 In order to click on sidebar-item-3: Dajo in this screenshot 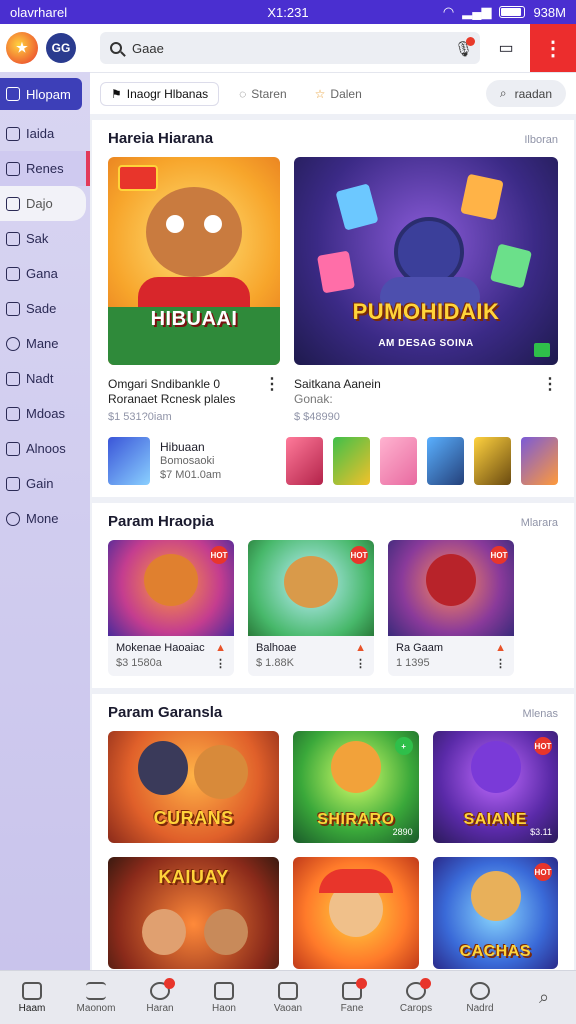, I will do `click(43, 203)`.